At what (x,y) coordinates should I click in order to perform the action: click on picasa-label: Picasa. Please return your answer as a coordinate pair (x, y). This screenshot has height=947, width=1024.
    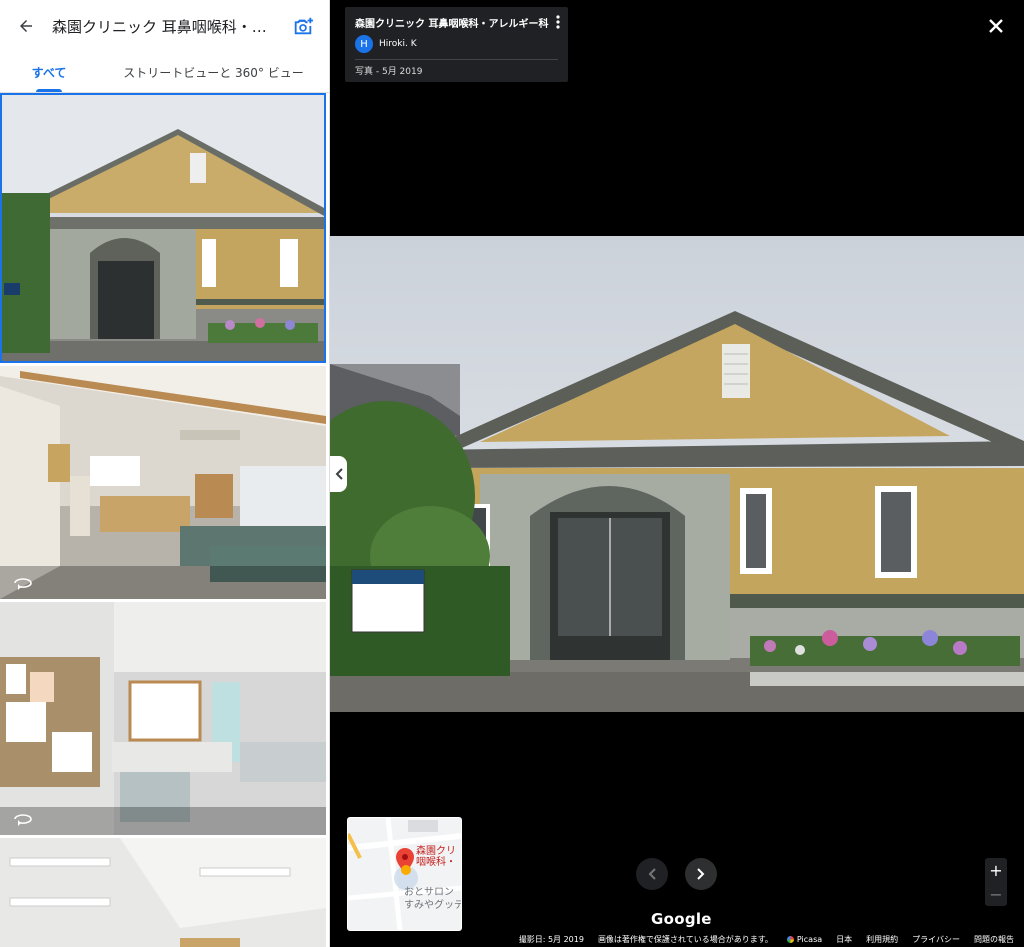
    Looking at the image, I should click on (809, 939).